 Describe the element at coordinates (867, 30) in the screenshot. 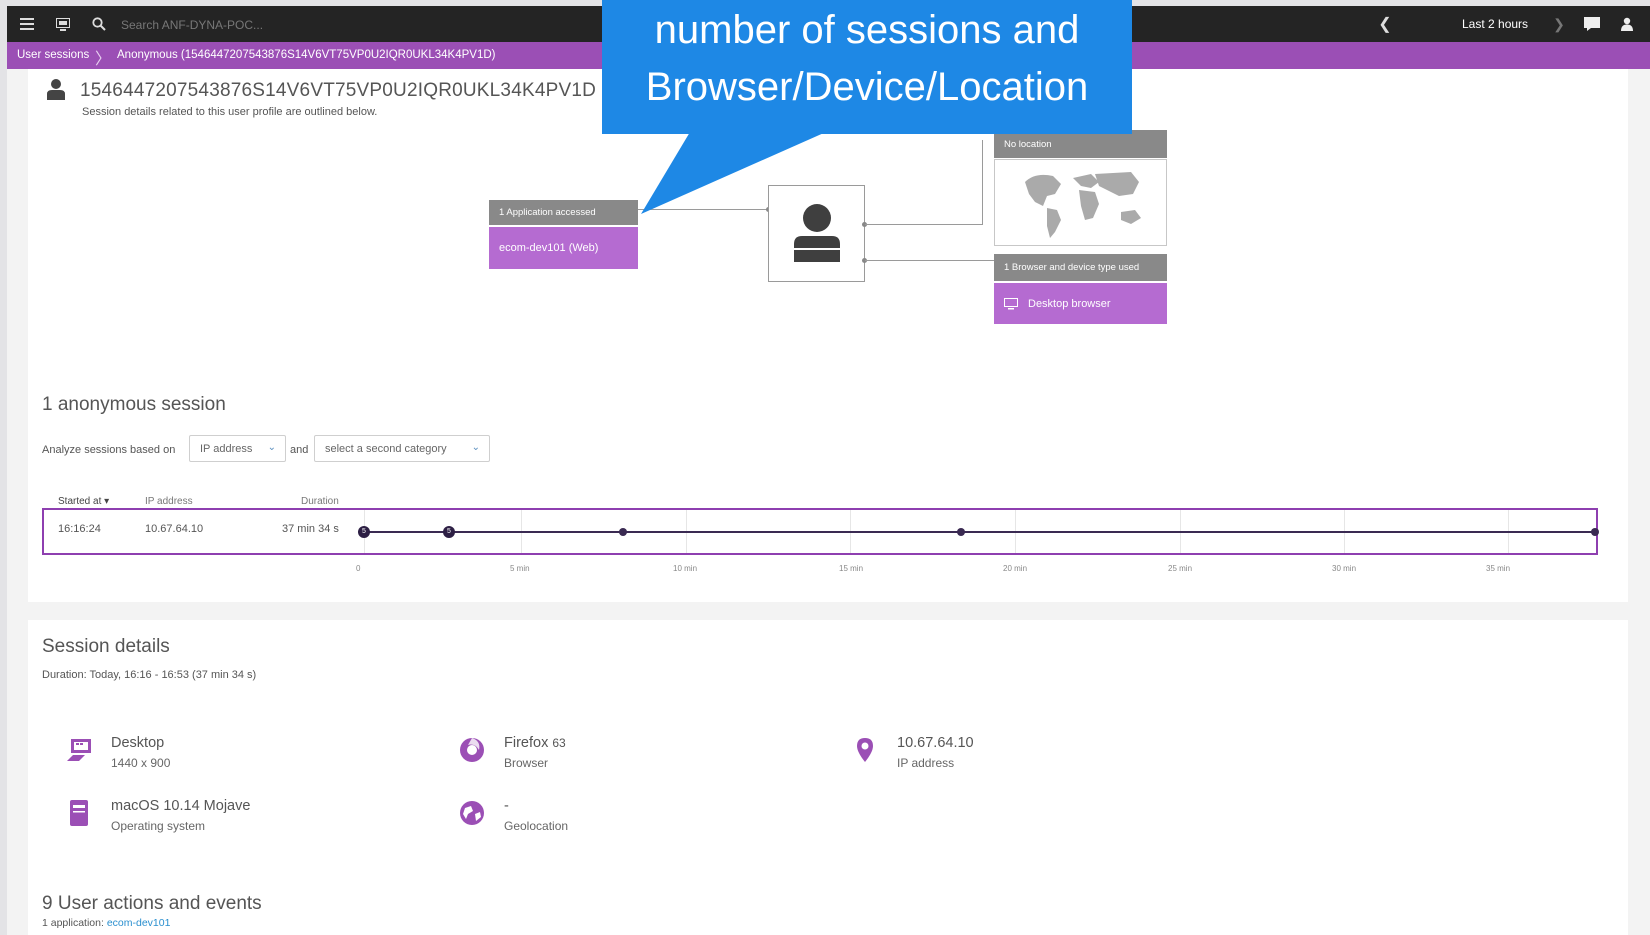

I see `callout-line-1: number of sessions and` at that location.